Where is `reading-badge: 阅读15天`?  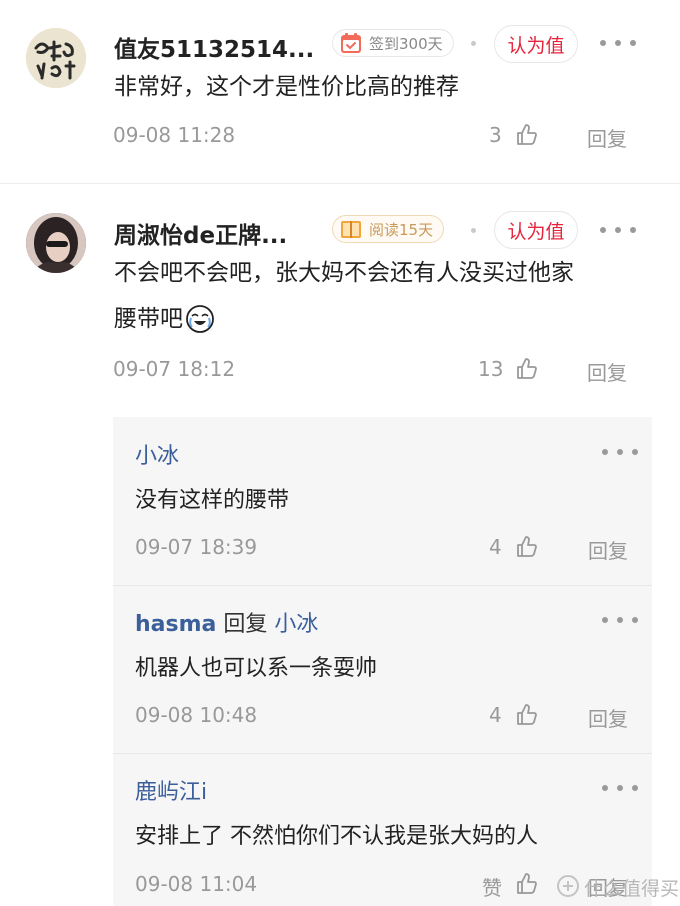
reading-badge: 阅读15天 is located at coordinates (388, 229).